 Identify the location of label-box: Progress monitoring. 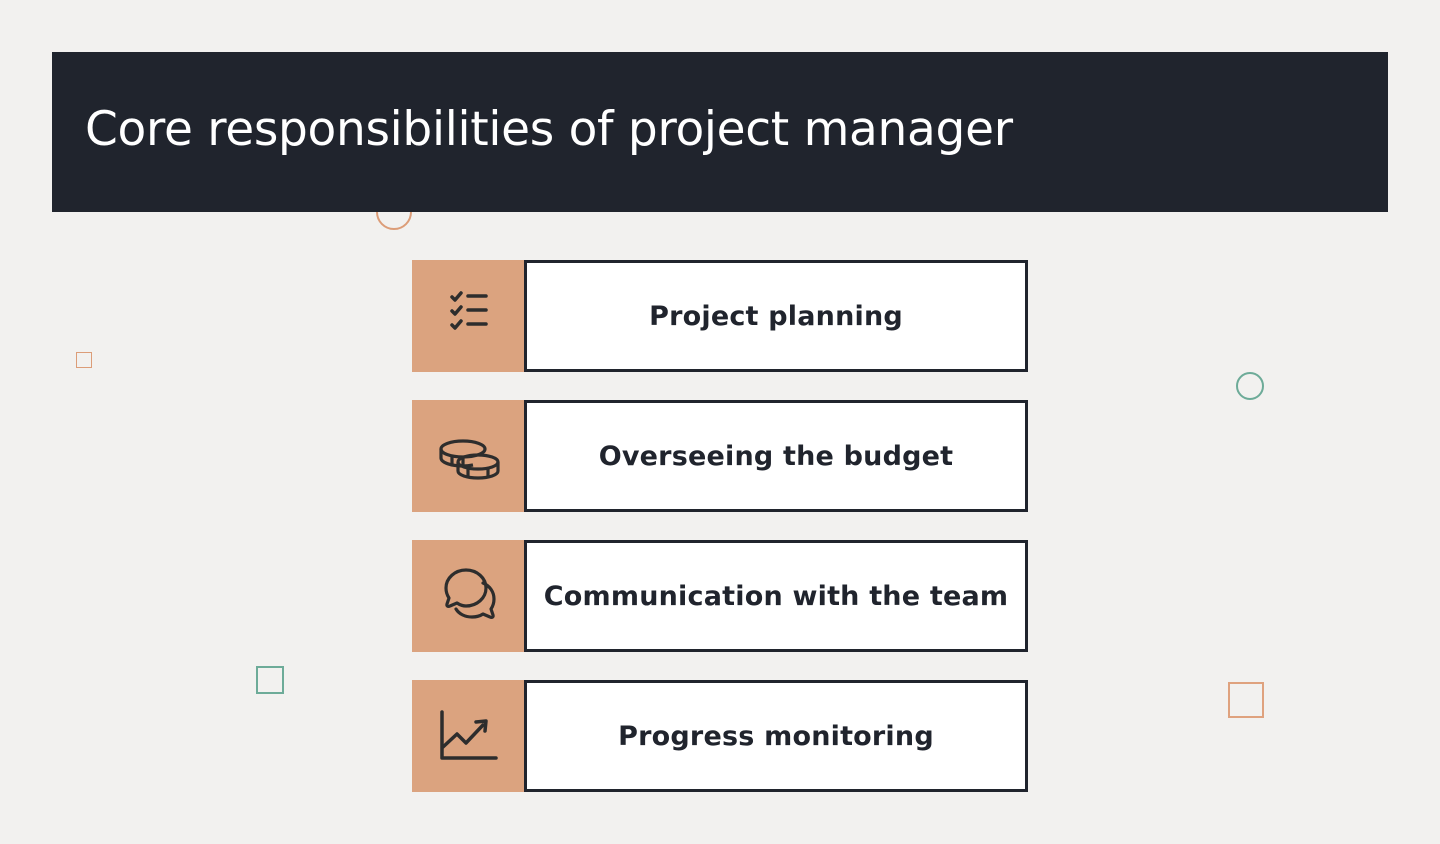
(776, 736).